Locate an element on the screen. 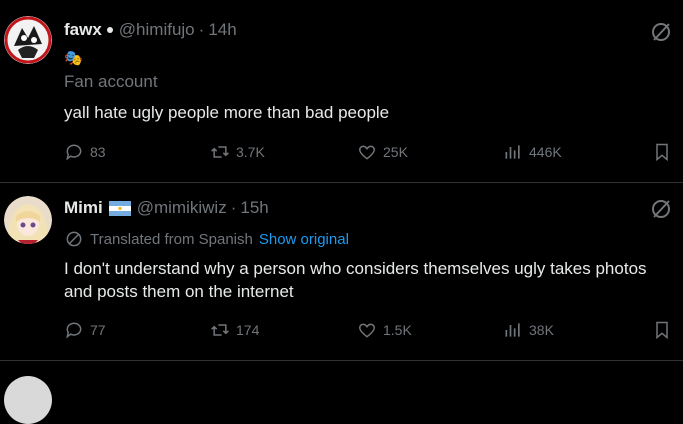 This screenshot has height=424, width=683. account-label: Fan account is located at coordinates (111, 81).